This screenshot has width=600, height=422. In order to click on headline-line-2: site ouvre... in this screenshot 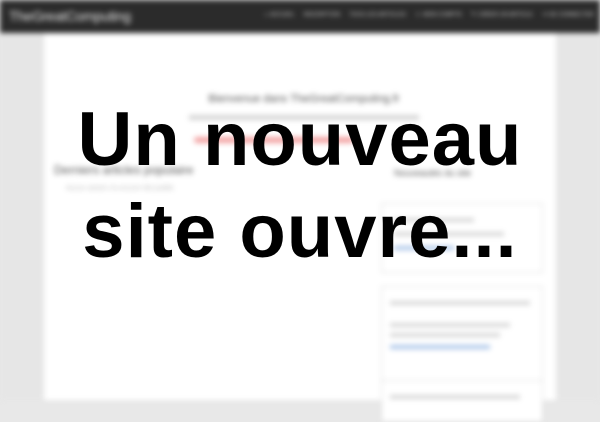, I will do `click(300, 231)`.